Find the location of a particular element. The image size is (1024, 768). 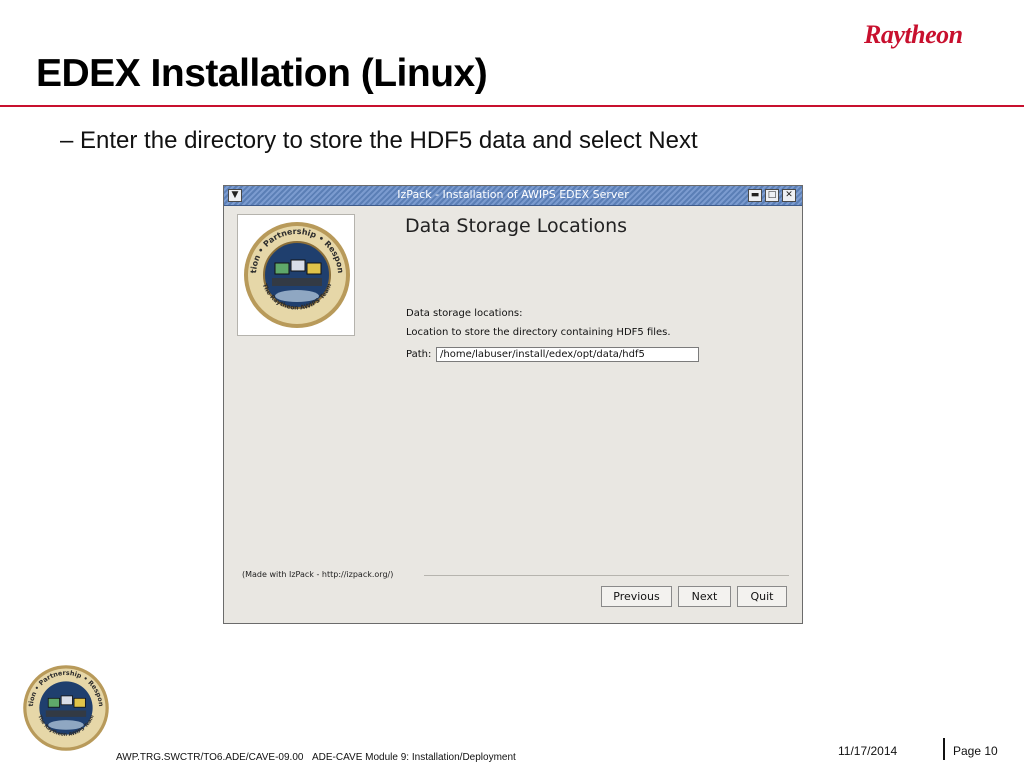

title-divider is located at coordinates (512, 106).